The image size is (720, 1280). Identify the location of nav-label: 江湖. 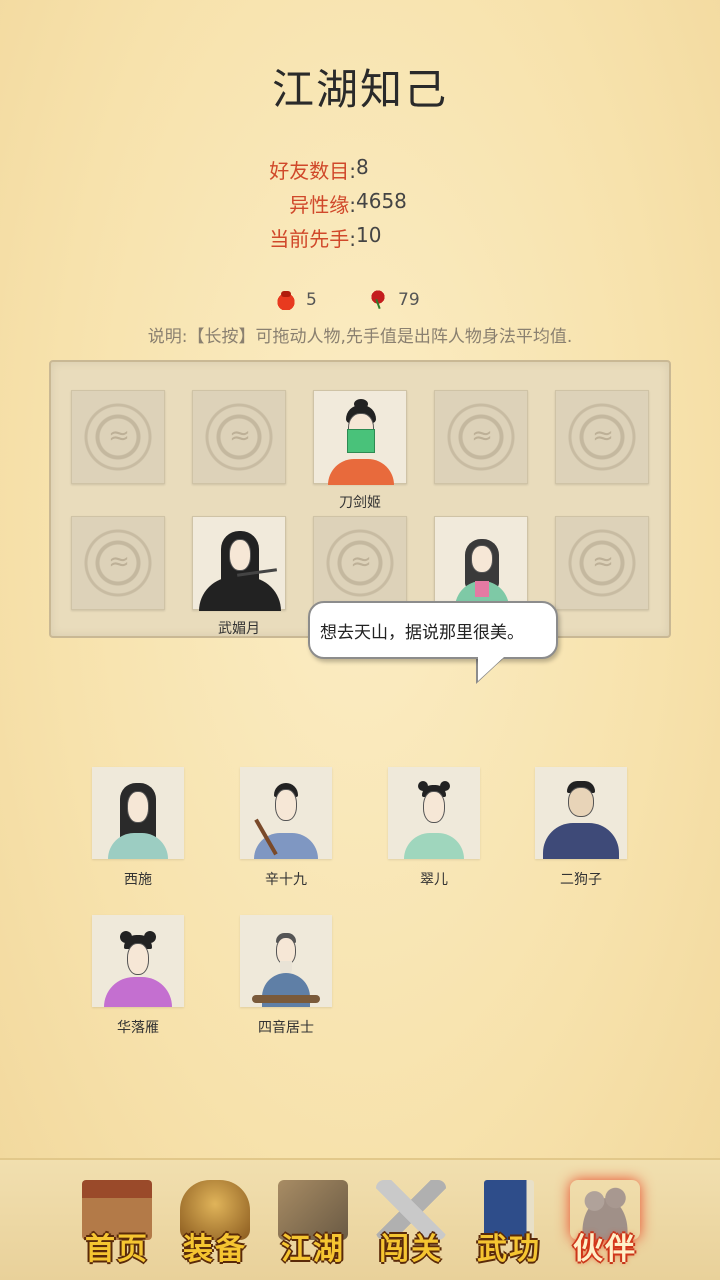
(313, 1249).